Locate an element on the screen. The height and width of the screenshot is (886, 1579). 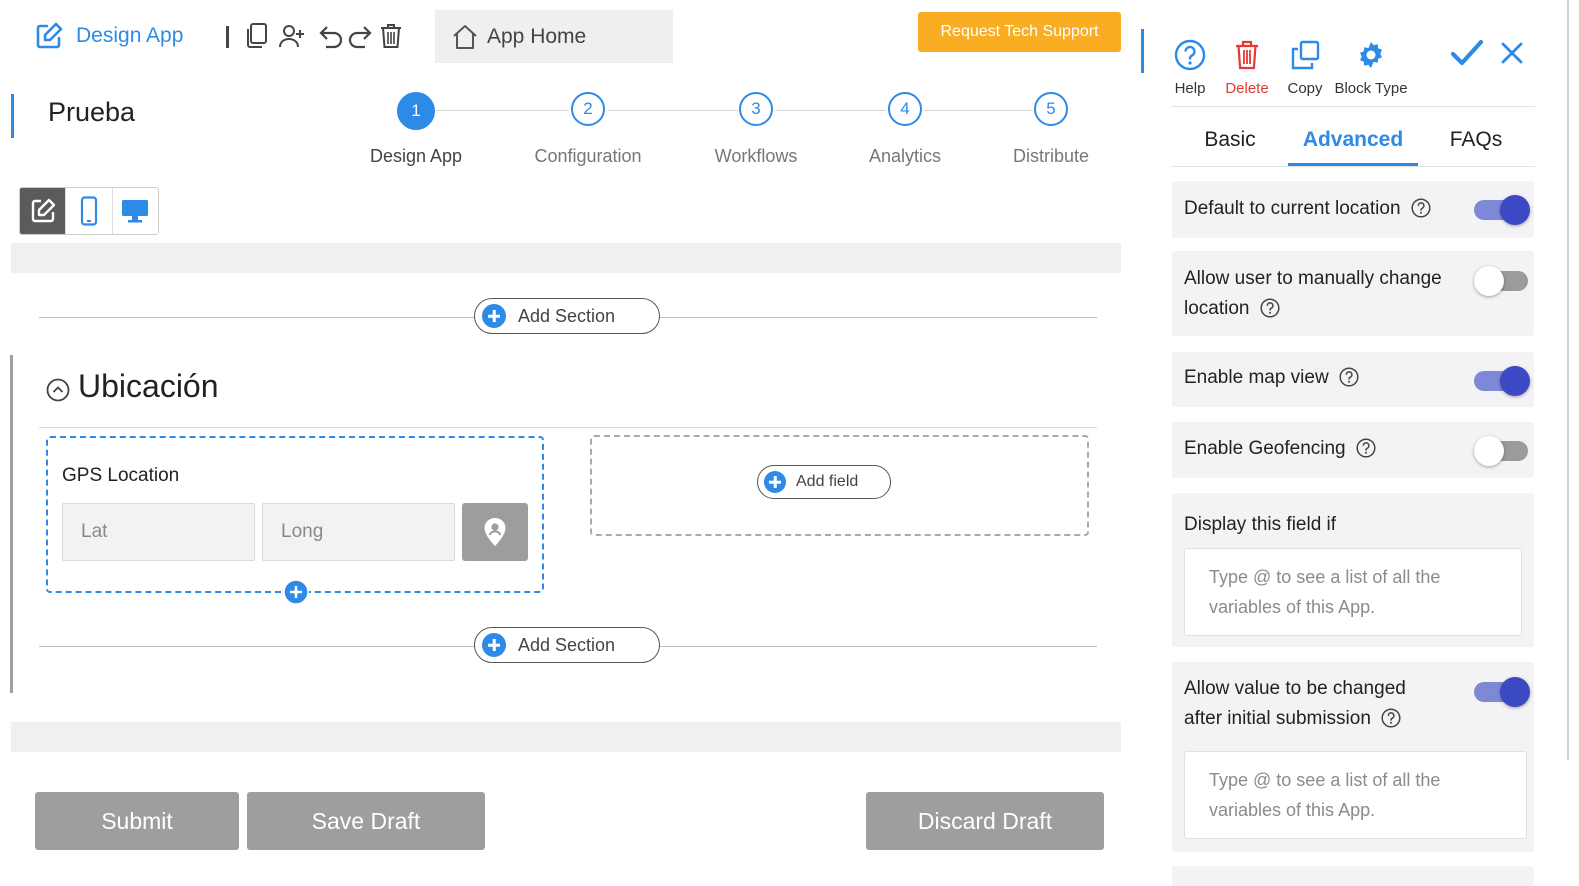
step-5-circle: 5 is located at coordinates (1051, 109).